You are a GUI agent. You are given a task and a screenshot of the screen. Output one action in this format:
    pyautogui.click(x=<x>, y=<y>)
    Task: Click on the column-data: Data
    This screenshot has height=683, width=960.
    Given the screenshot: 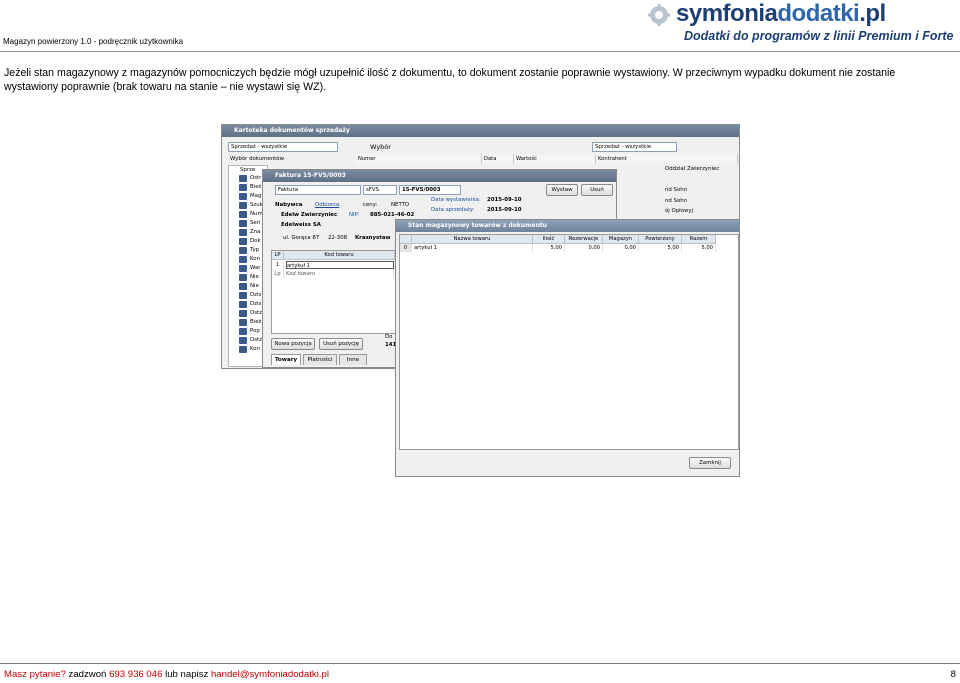 What is the action you would take?
    pyautogui.click(x=498, y=159)
    